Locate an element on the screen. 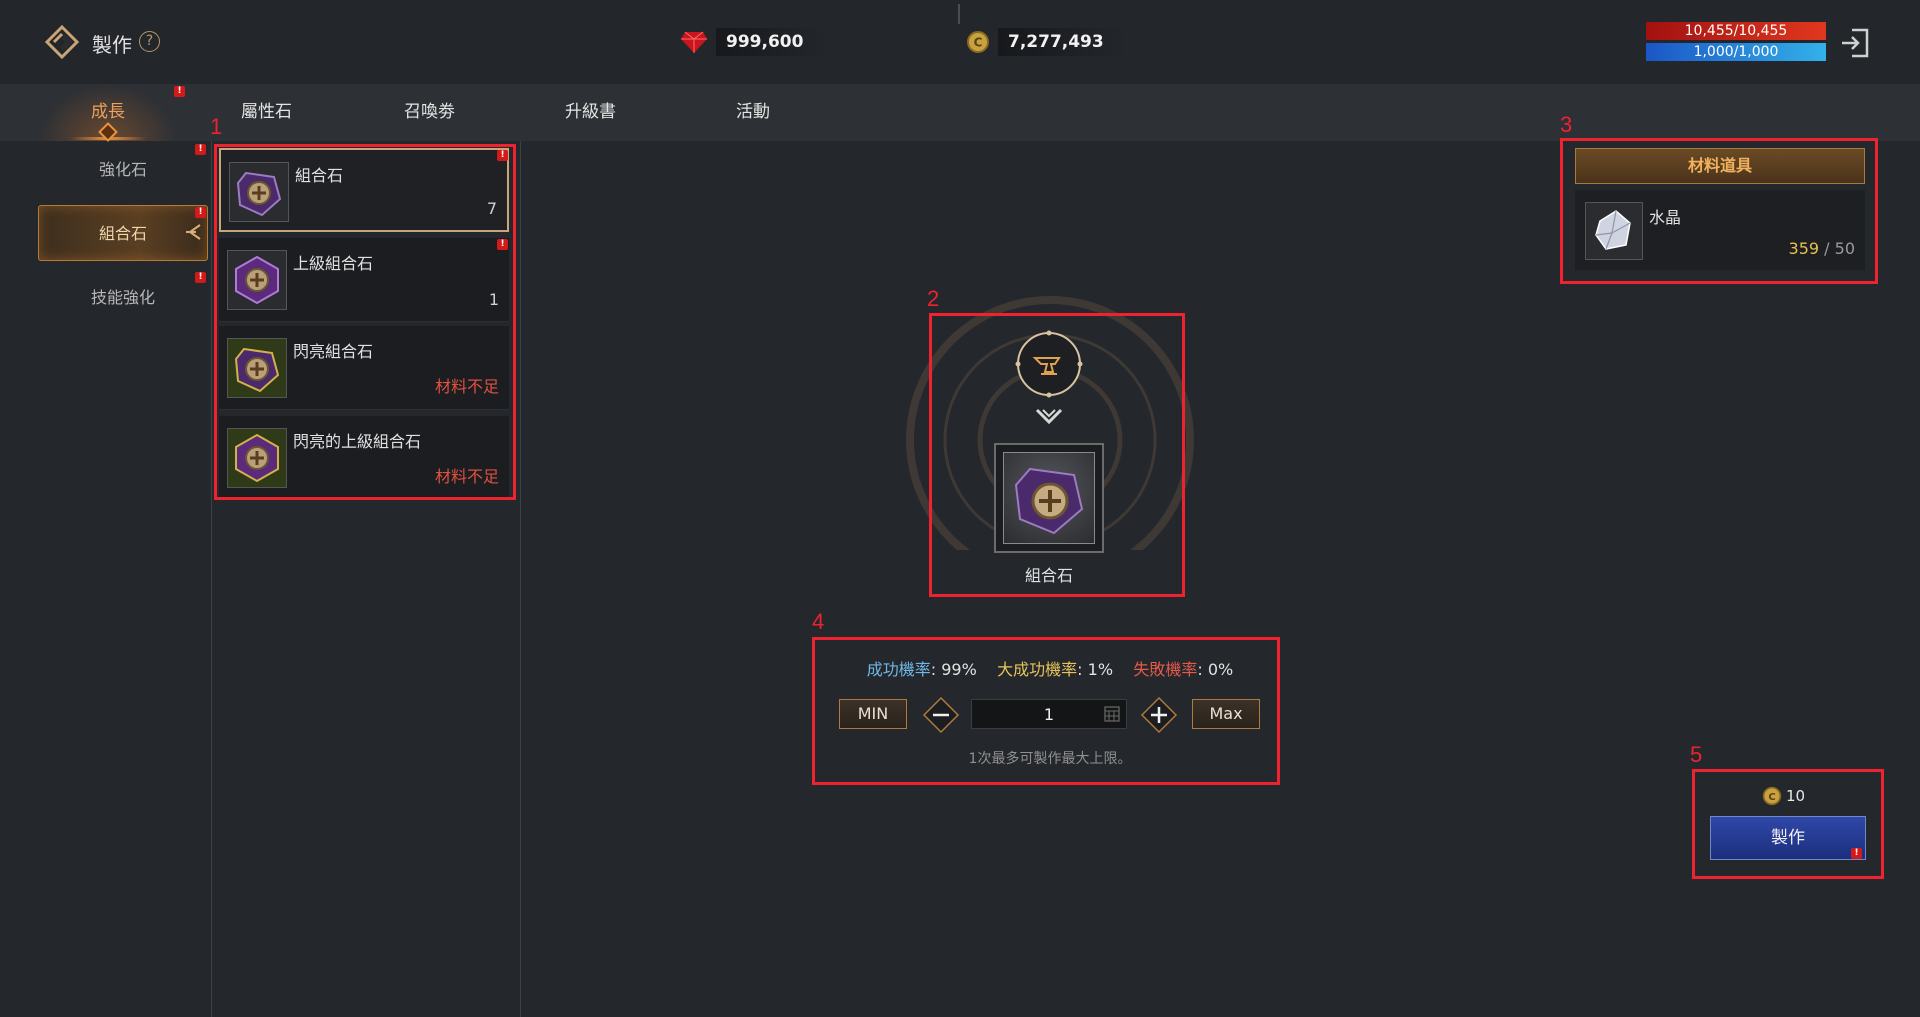 Image resolution: width=1920 pixels, height=1017 pixels. ruby-currency: 999,600 is located at coordinates (754, 42).